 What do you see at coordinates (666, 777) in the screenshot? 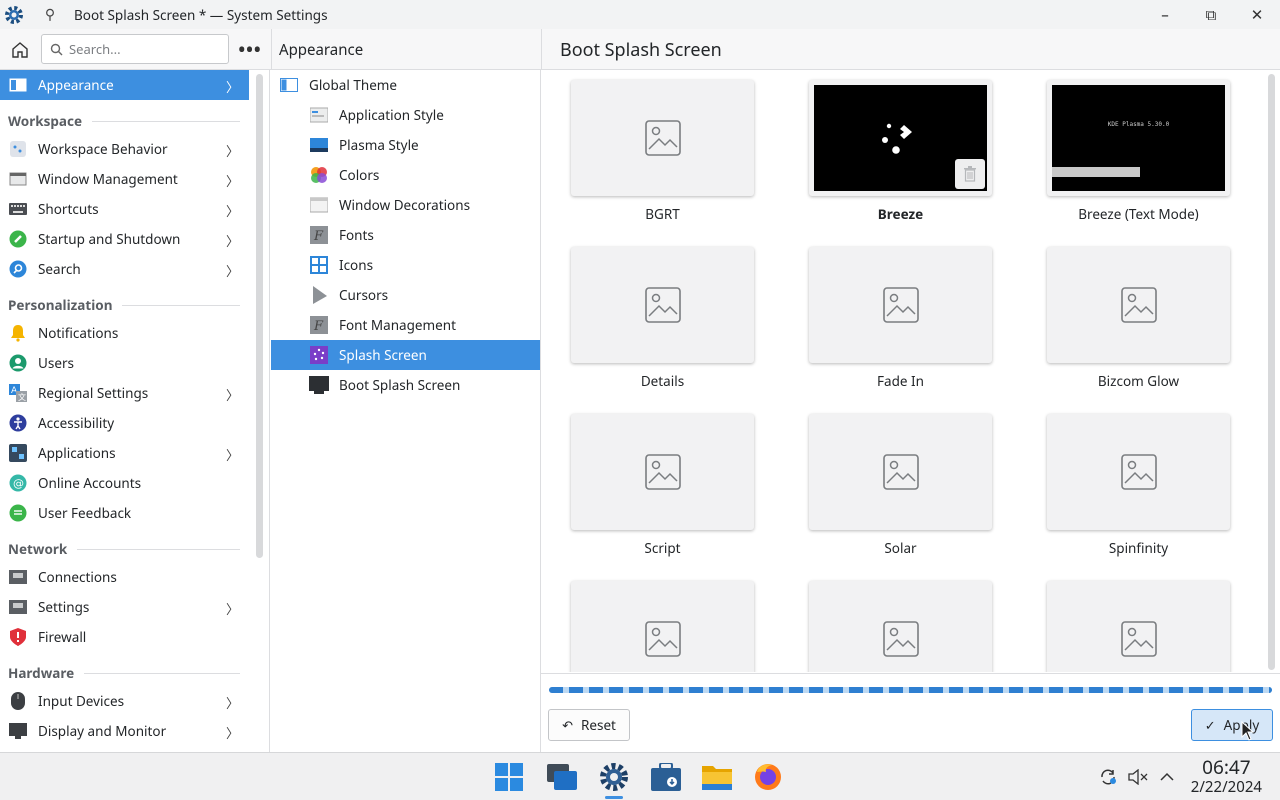
I see `discover-taskbar-button` at bounding box center [666, 777].